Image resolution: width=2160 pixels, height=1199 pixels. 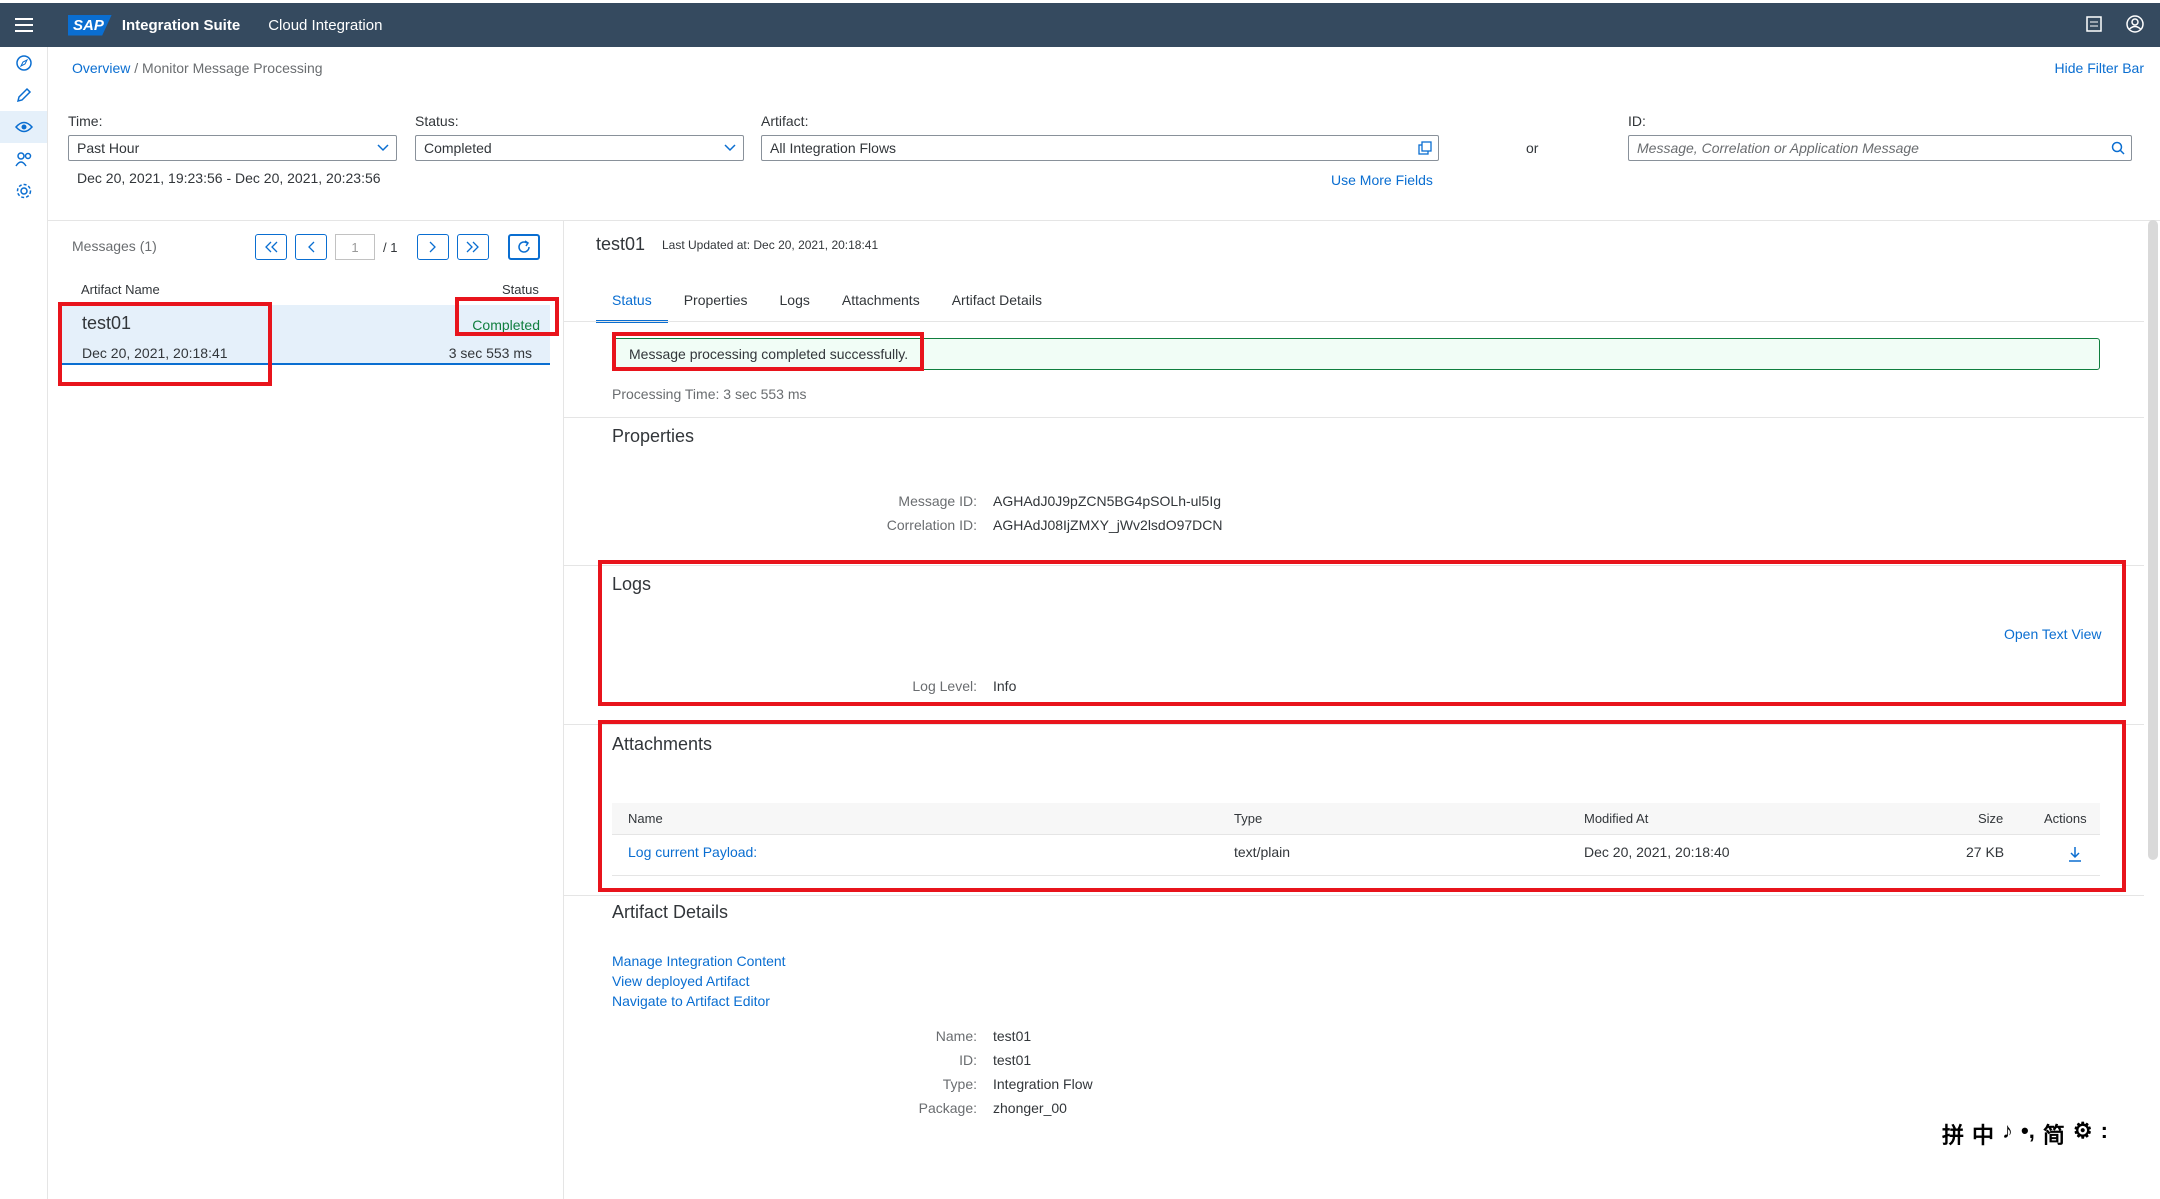 What do you see at coordinates (232, 148) in the screenshot?
I see `time-select: Past Hour` at bounding box center [232, 148].